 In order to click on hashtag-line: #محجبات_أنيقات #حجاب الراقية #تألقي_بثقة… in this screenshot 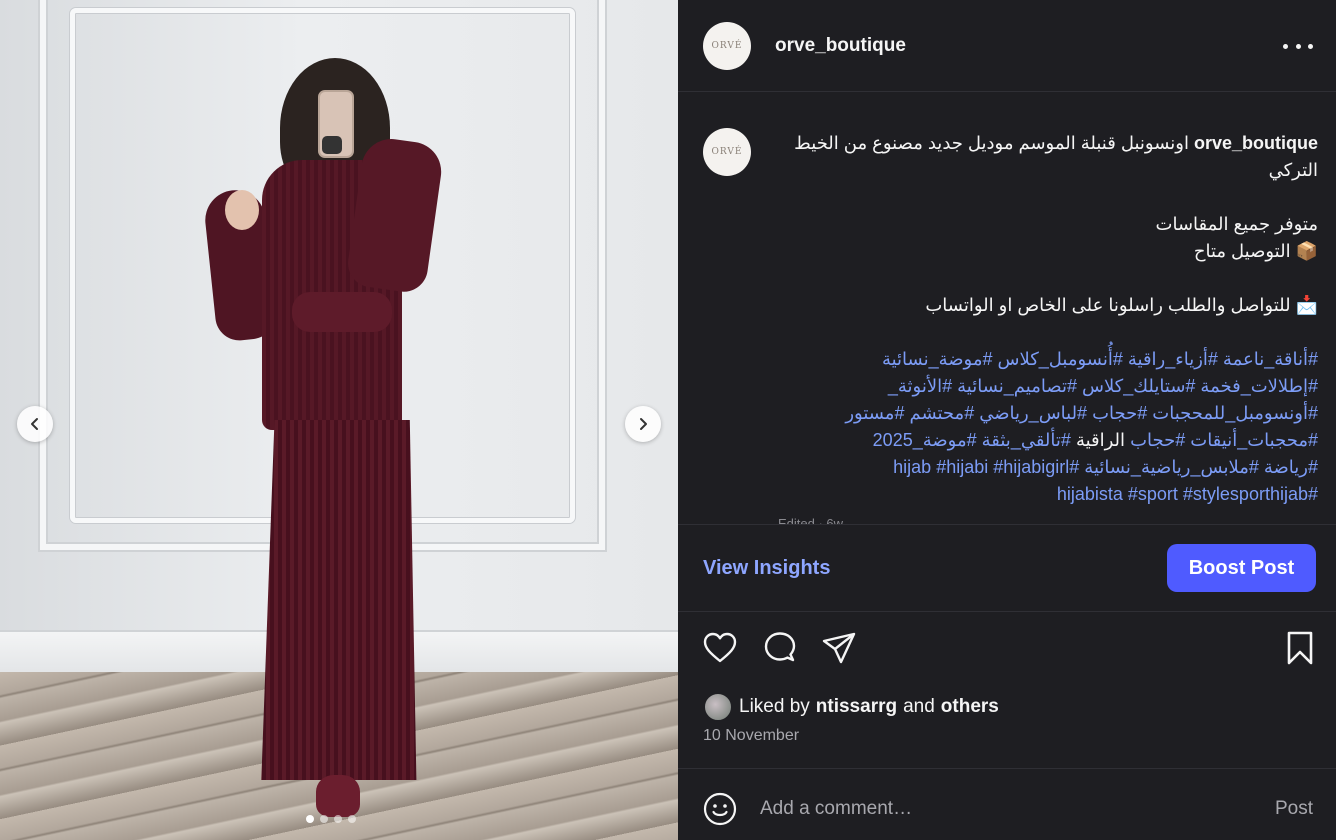, I will do `click(1048, 440)`.